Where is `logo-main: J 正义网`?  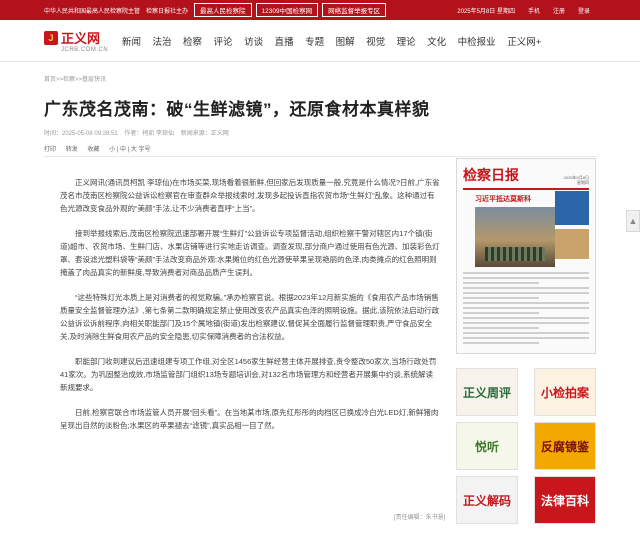
logo-main: J 正义网 is located at coordinates (78, 37).